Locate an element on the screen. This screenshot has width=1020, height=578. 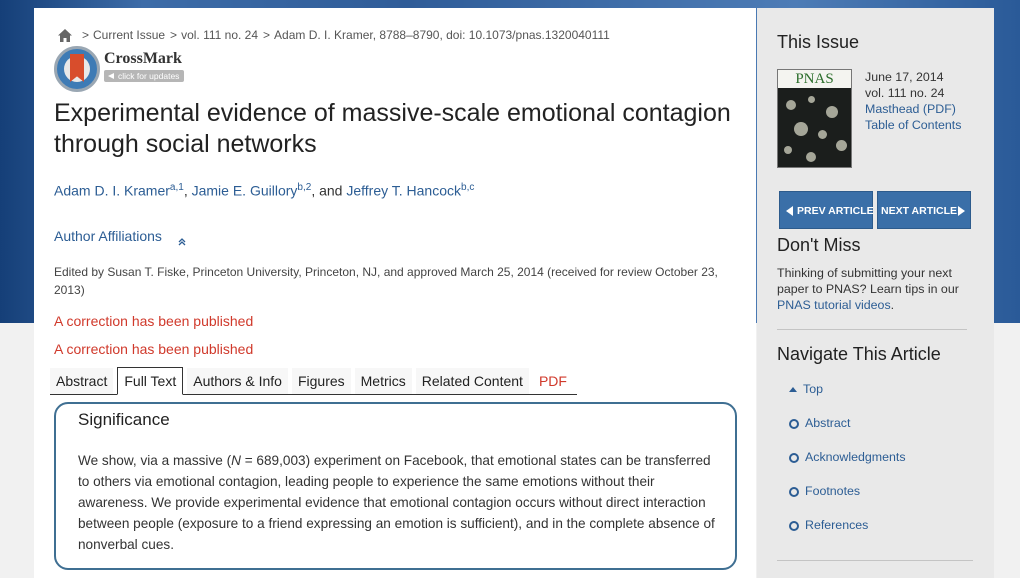
navigate-heading: Navigate This Article is located at coordinates (859, 354).